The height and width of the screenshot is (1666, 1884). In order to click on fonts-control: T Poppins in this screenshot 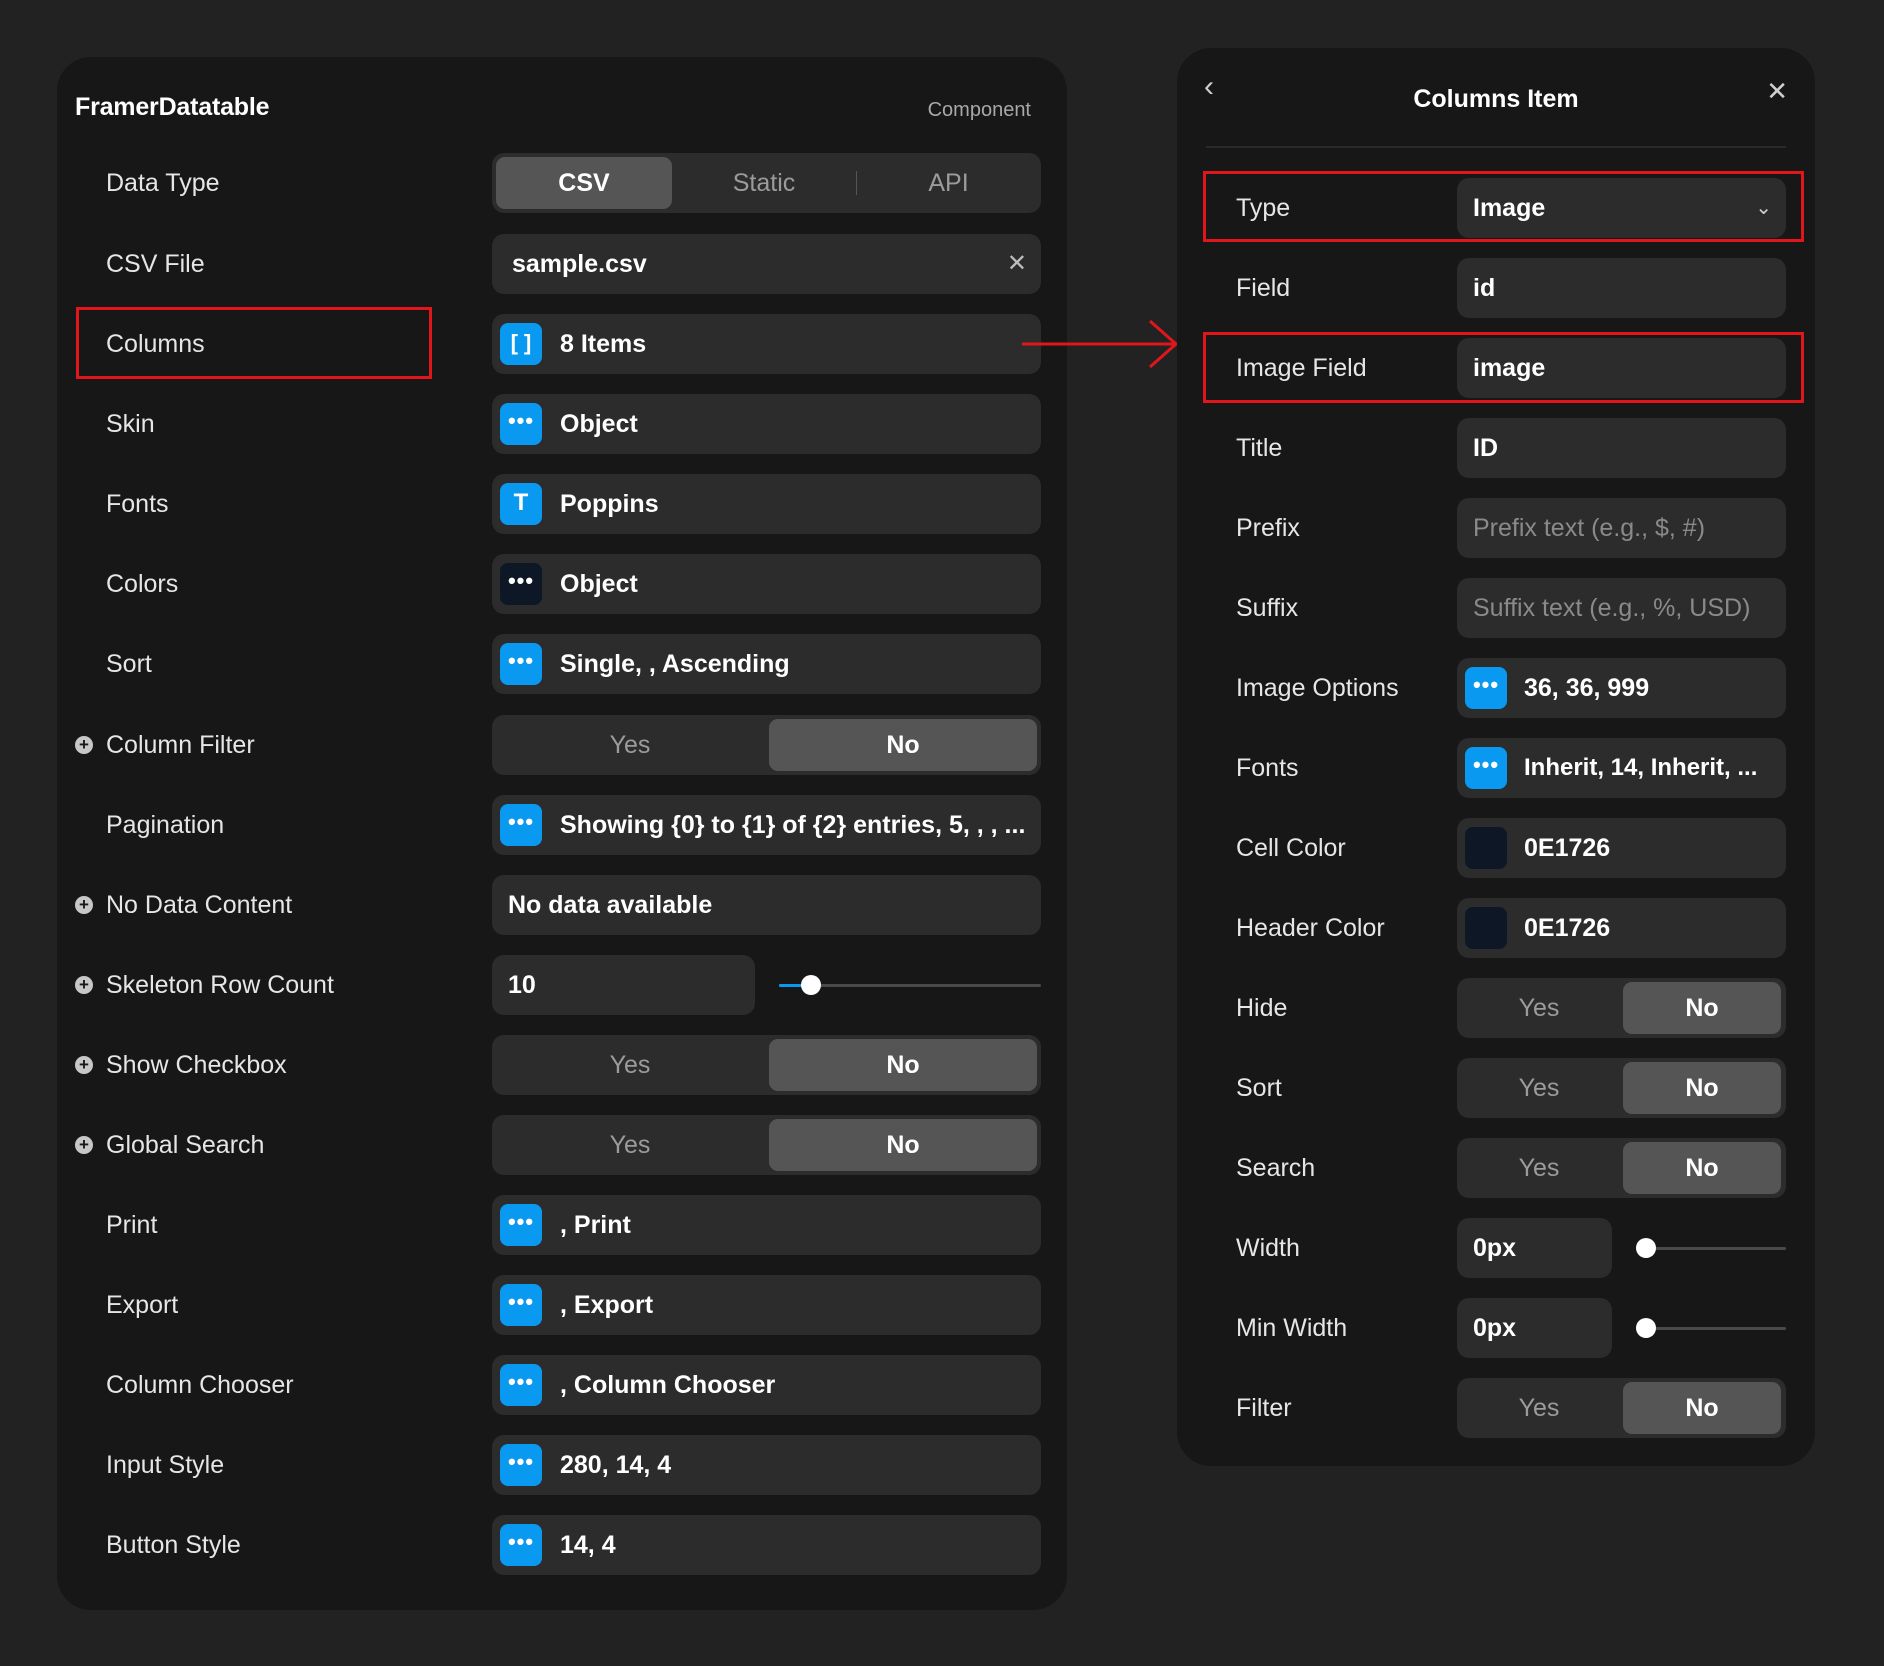, I will do `click(766, 504)`.